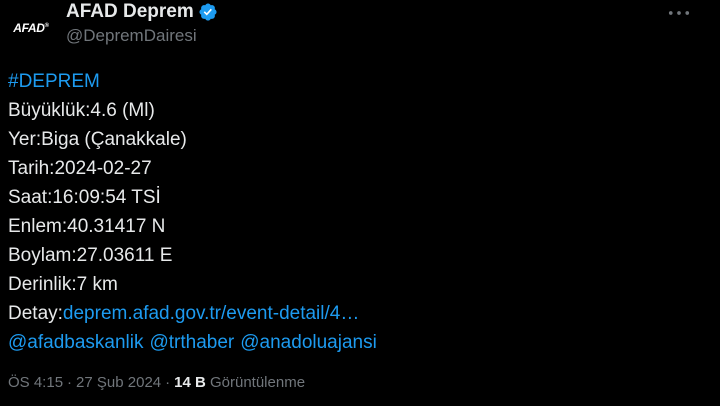  What do you see at coordinates (358, 81) in the screenshot?
I see `hashtag-link: #DEPREM` at bounding box center [358, 81].